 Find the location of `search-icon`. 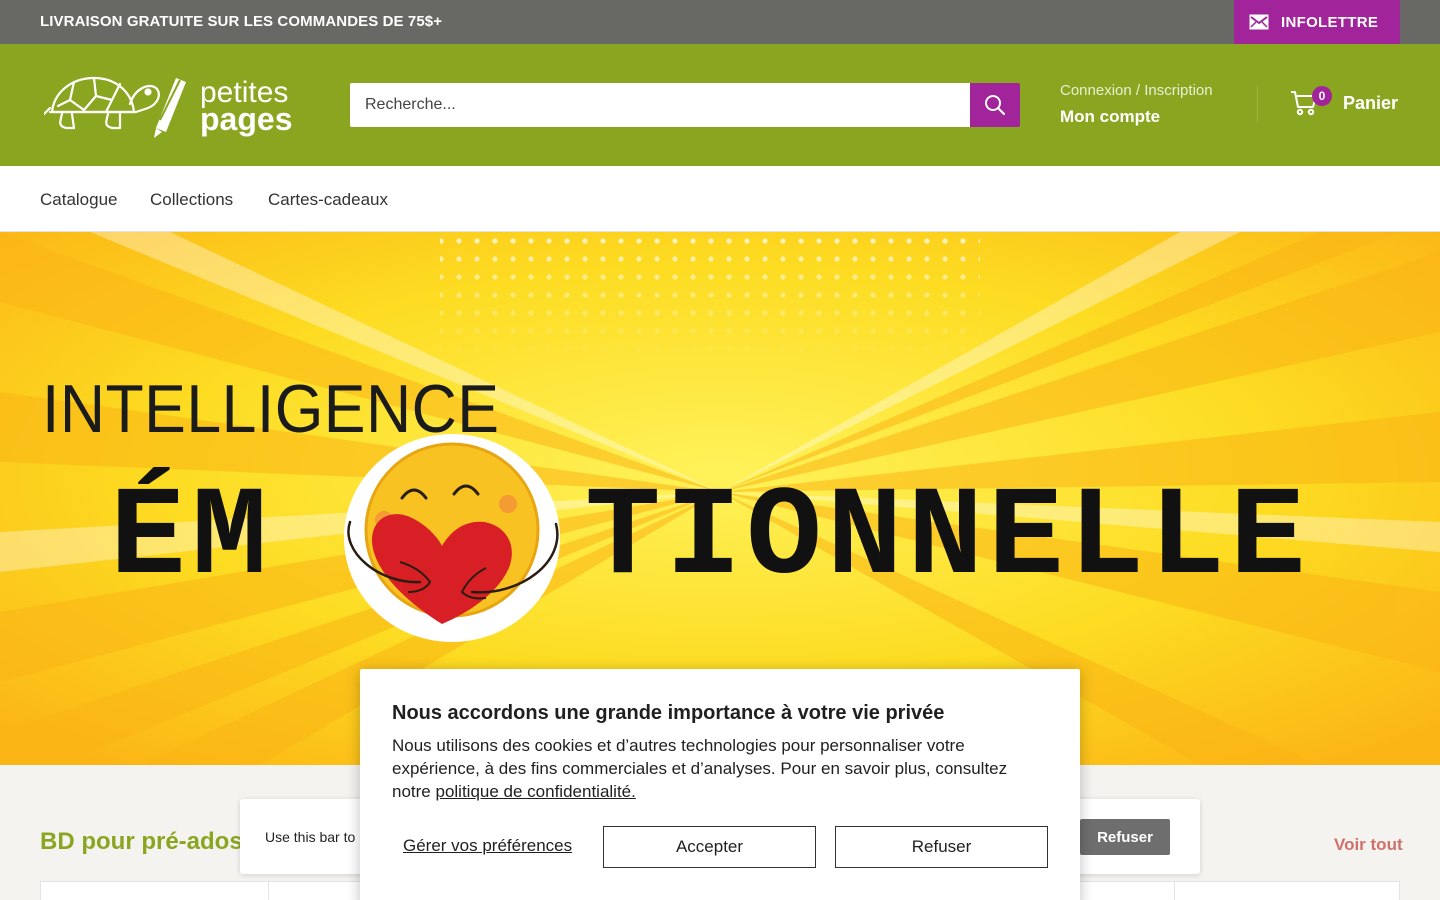

search-icon is located at coordinates (995, 105).